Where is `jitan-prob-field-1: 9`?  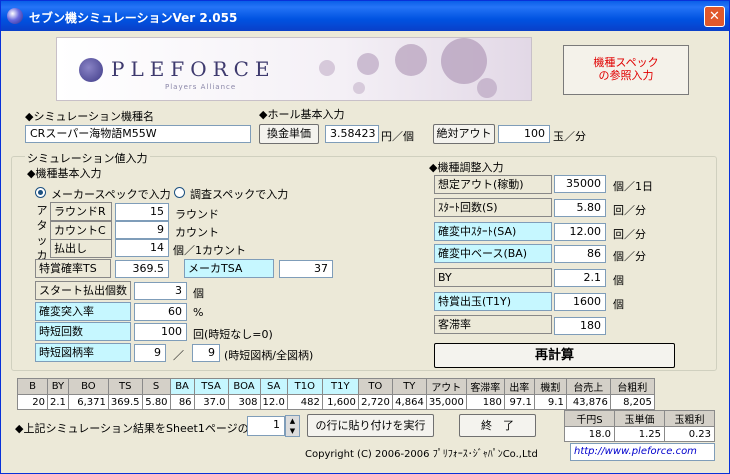
jitan-prob-field-1: 9 is located at coordinates (150, 353).